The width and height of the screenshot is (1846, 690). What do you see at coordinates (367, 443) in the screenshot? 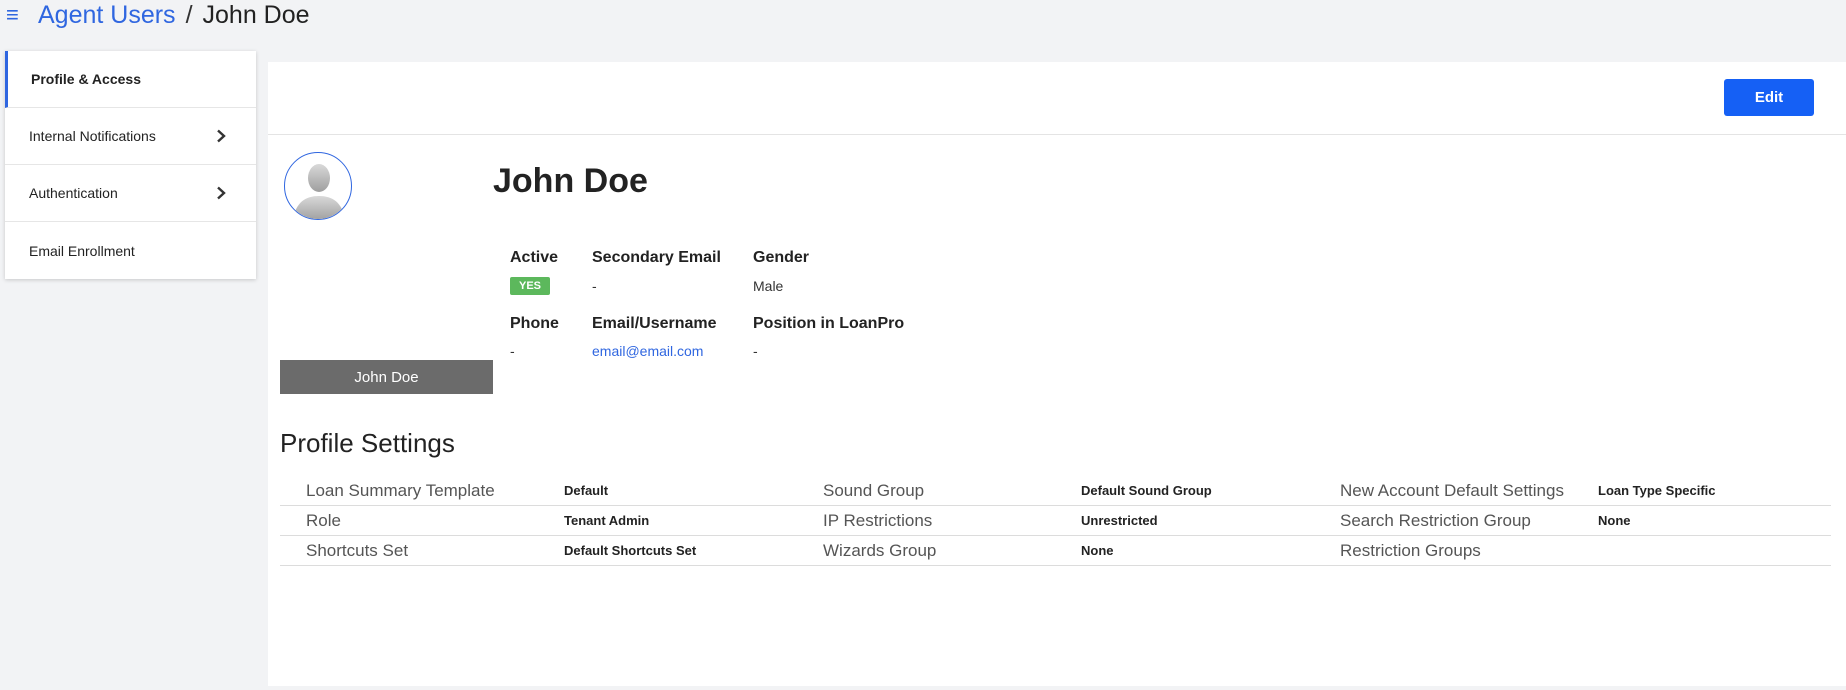
I see `profile-settings-title: Profile Settings` at bounding box center [367, 443].